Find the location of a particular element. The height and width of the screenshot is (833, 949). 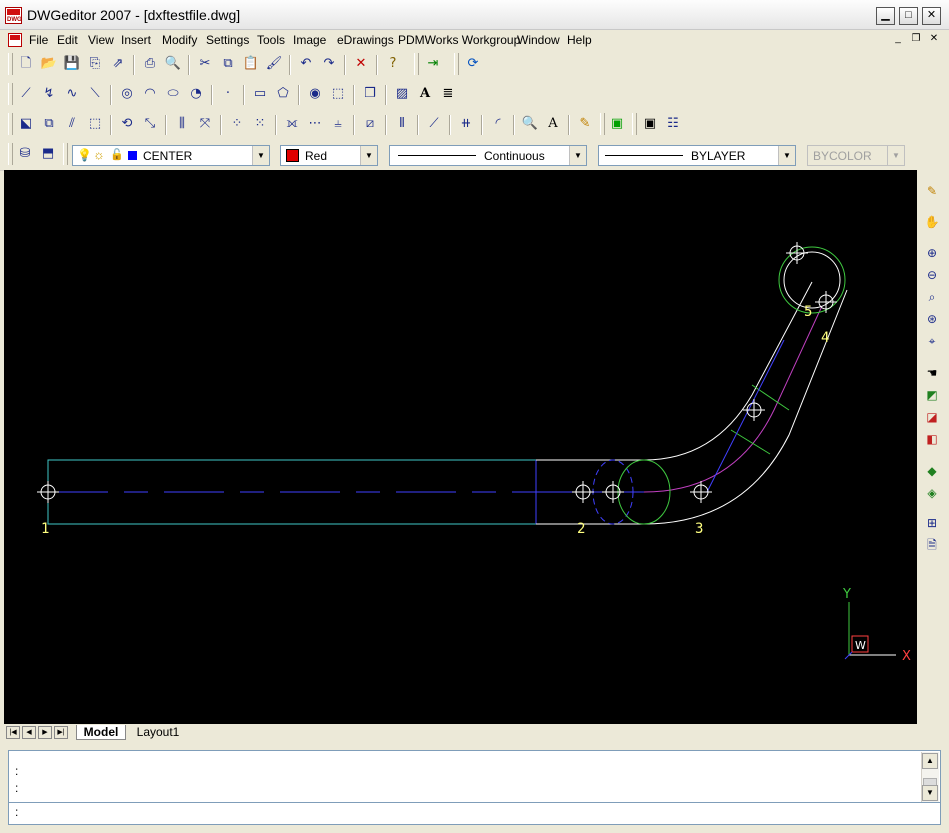

zoom-extents-icon: ⊛ is located at coordinates (932, 319).